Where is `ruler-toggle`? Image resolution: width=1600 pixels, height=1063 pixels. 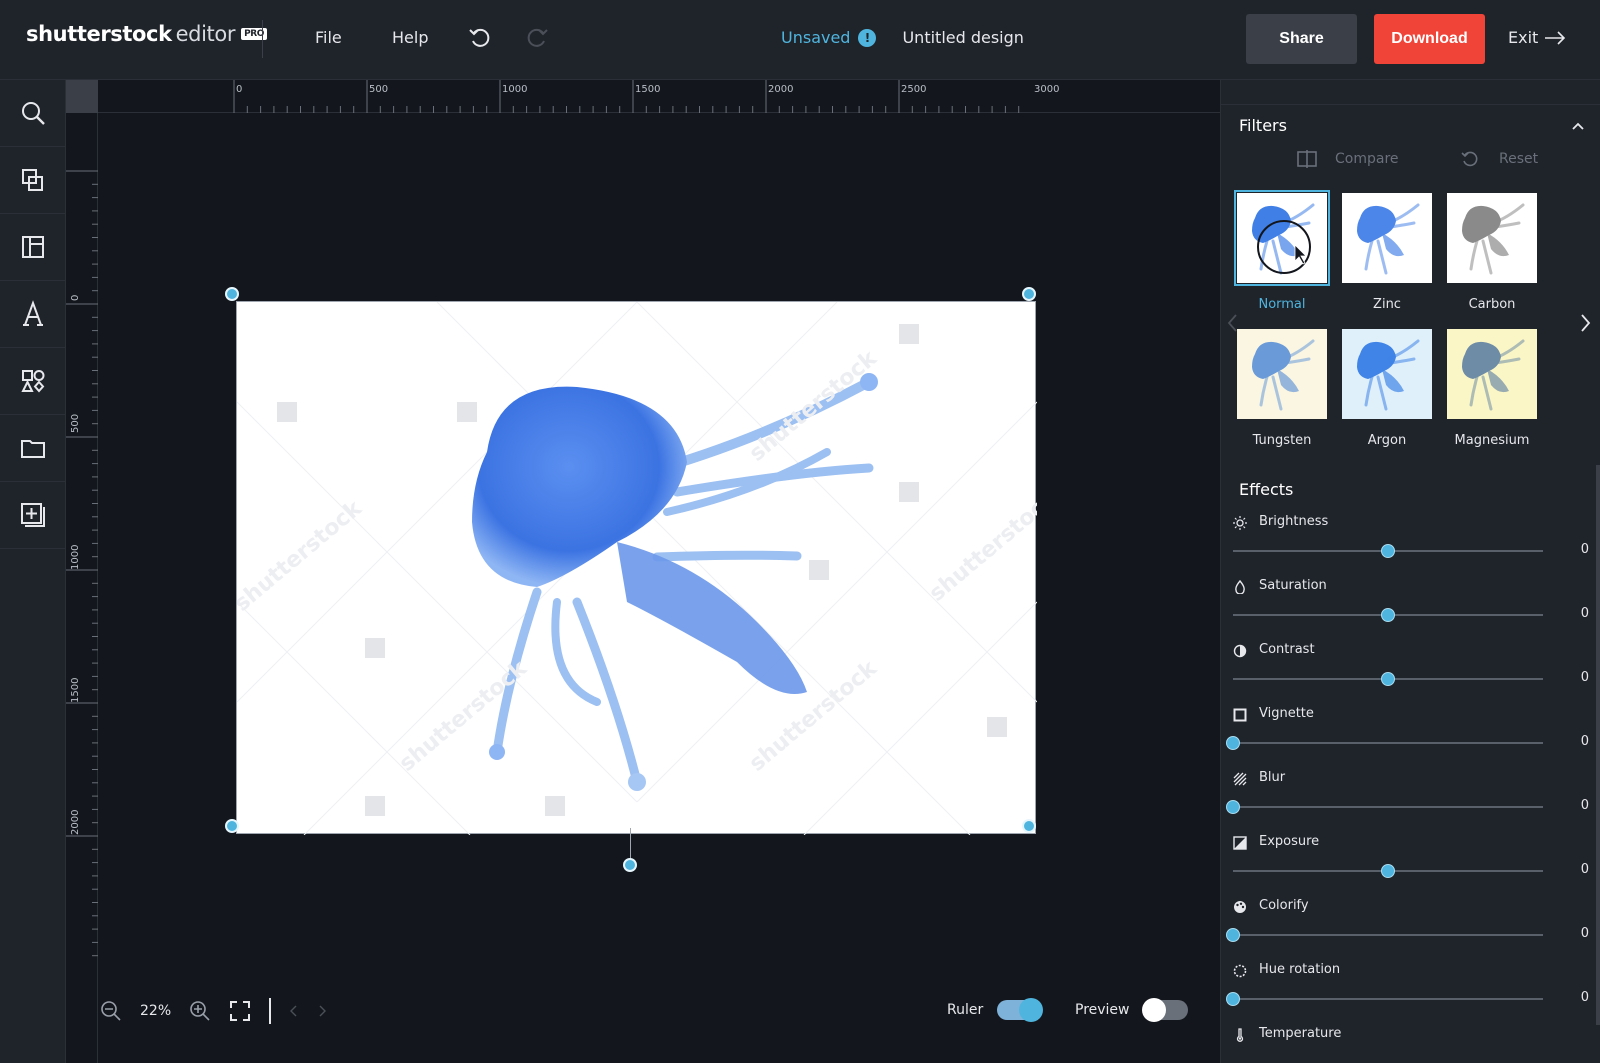 ruler-toggle is located at coordinates (1020, 1010).